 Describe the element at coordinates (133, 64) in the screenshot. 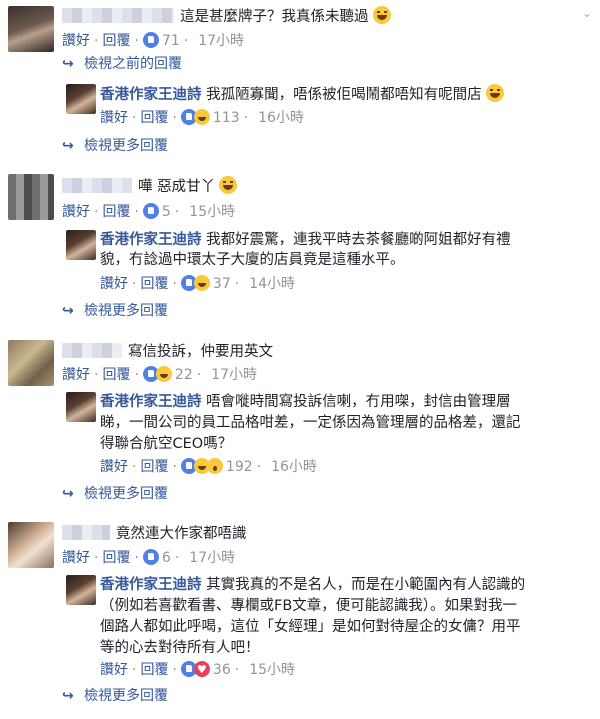

I see `view-previous-label: 檢視之前的回覆` at that location.